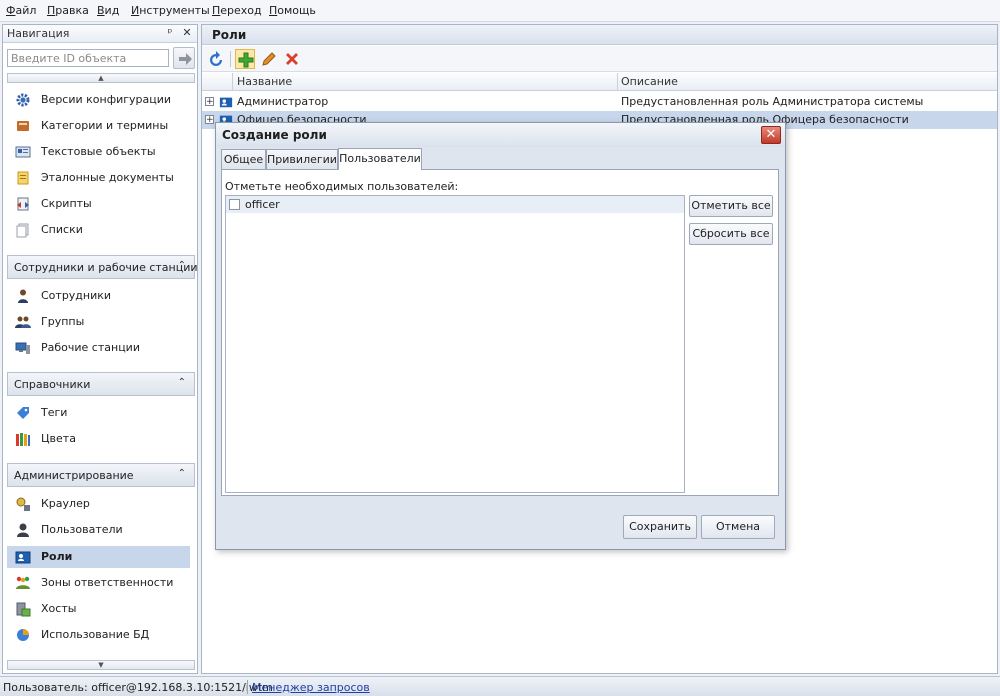  I want to click on book-icon, so click(23, 126).